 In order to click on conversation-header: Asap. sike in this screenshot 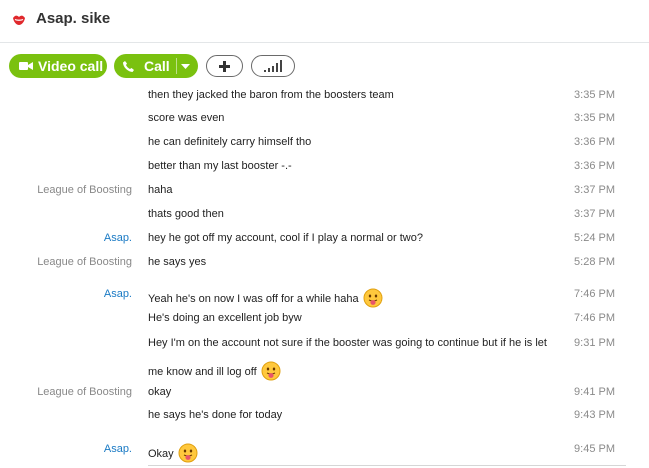, I will do `click(324, 21)`.